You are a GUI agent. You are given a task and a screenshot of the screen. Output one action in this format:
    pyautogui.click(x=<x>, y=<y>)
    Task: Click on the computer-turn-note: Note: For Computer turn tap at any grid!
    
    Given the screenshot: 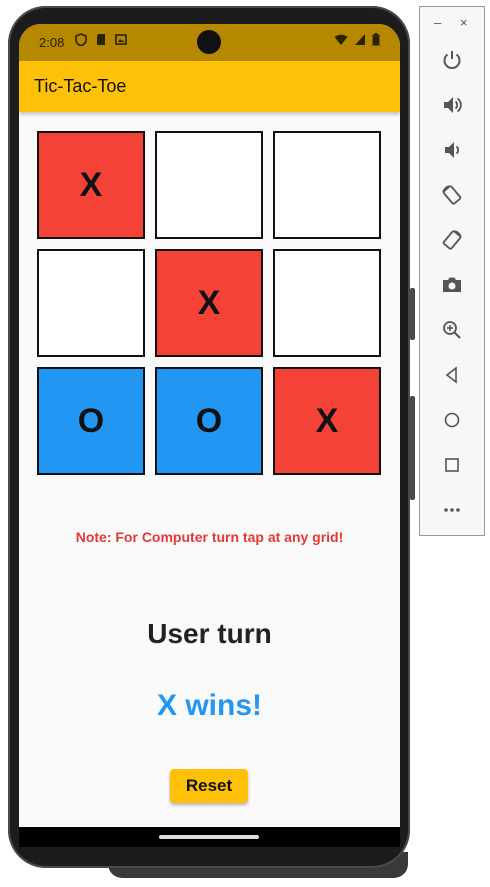 What is the action you would take?
    pyautogui.click(x=209, y=537)
    